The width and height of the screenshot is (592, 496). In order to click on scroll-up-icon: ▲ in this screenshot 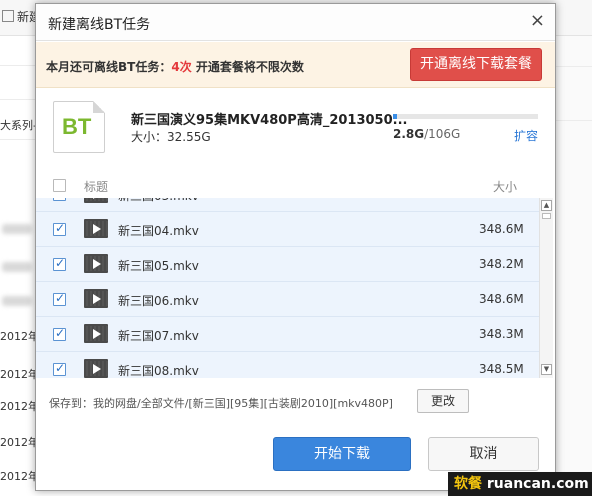, I will do `click(546, 205)`.